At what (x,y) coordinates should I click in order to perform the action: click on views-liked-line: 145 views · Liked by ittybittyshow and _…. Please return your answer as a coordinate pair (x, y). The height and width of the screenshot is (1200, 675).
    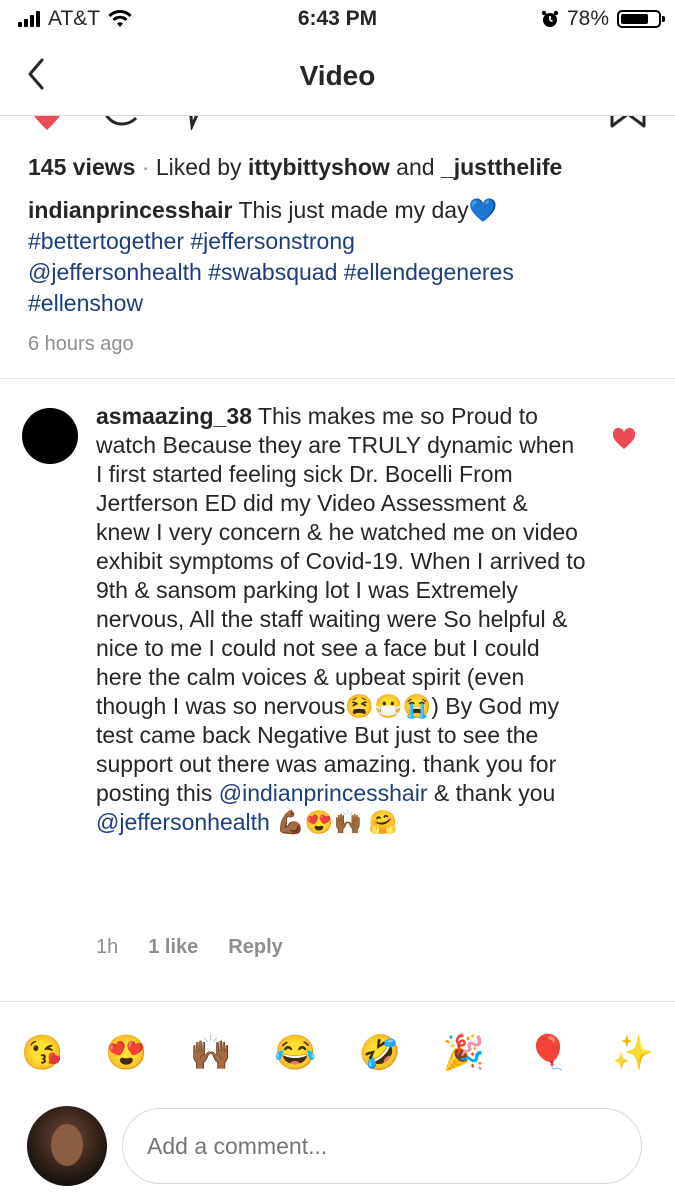
    Looking at the image, I should click on (338, 167).